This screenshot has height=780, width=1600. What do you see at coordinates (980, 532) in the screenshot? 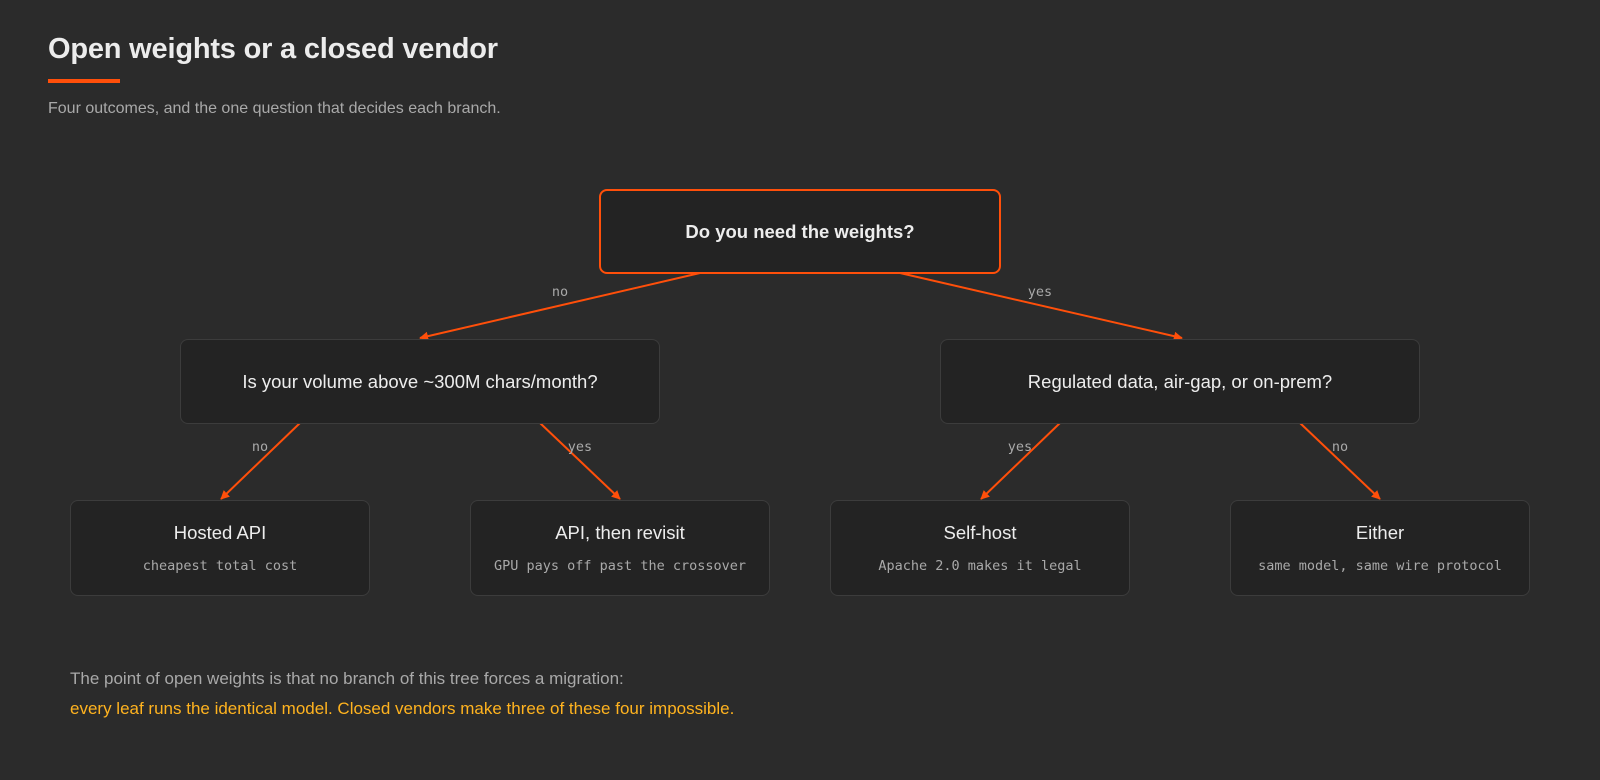
I see `leaf-title: Self-host` at bounding box center [980, 532].